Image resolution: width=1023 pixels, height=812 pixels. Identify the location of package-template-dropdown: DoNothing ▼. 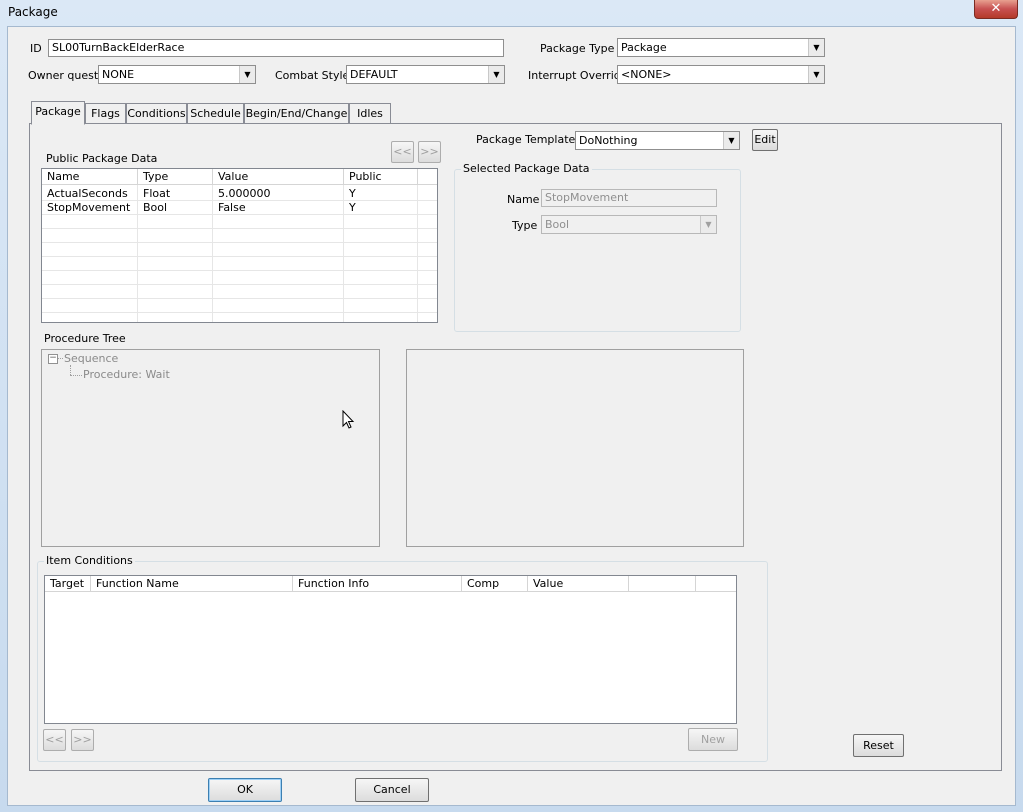
(657, 140).